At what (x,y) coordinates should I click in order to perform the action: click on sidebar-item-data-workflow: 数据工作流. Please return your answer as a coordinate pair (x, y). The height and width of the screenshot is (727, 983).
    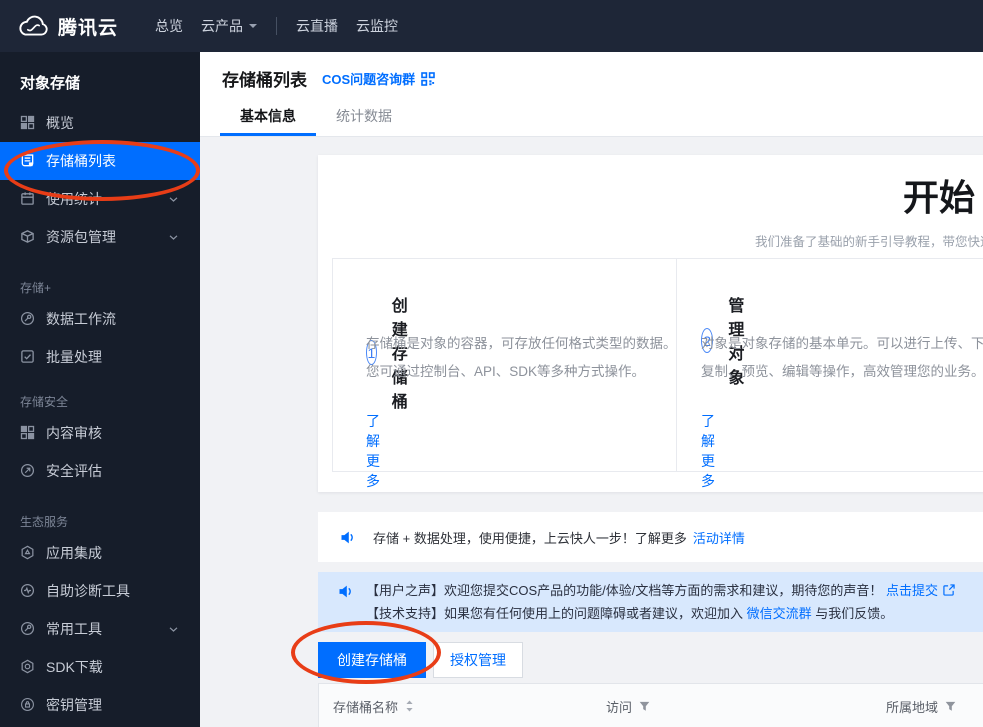
    Looking at the image, I should click on (100, 319).